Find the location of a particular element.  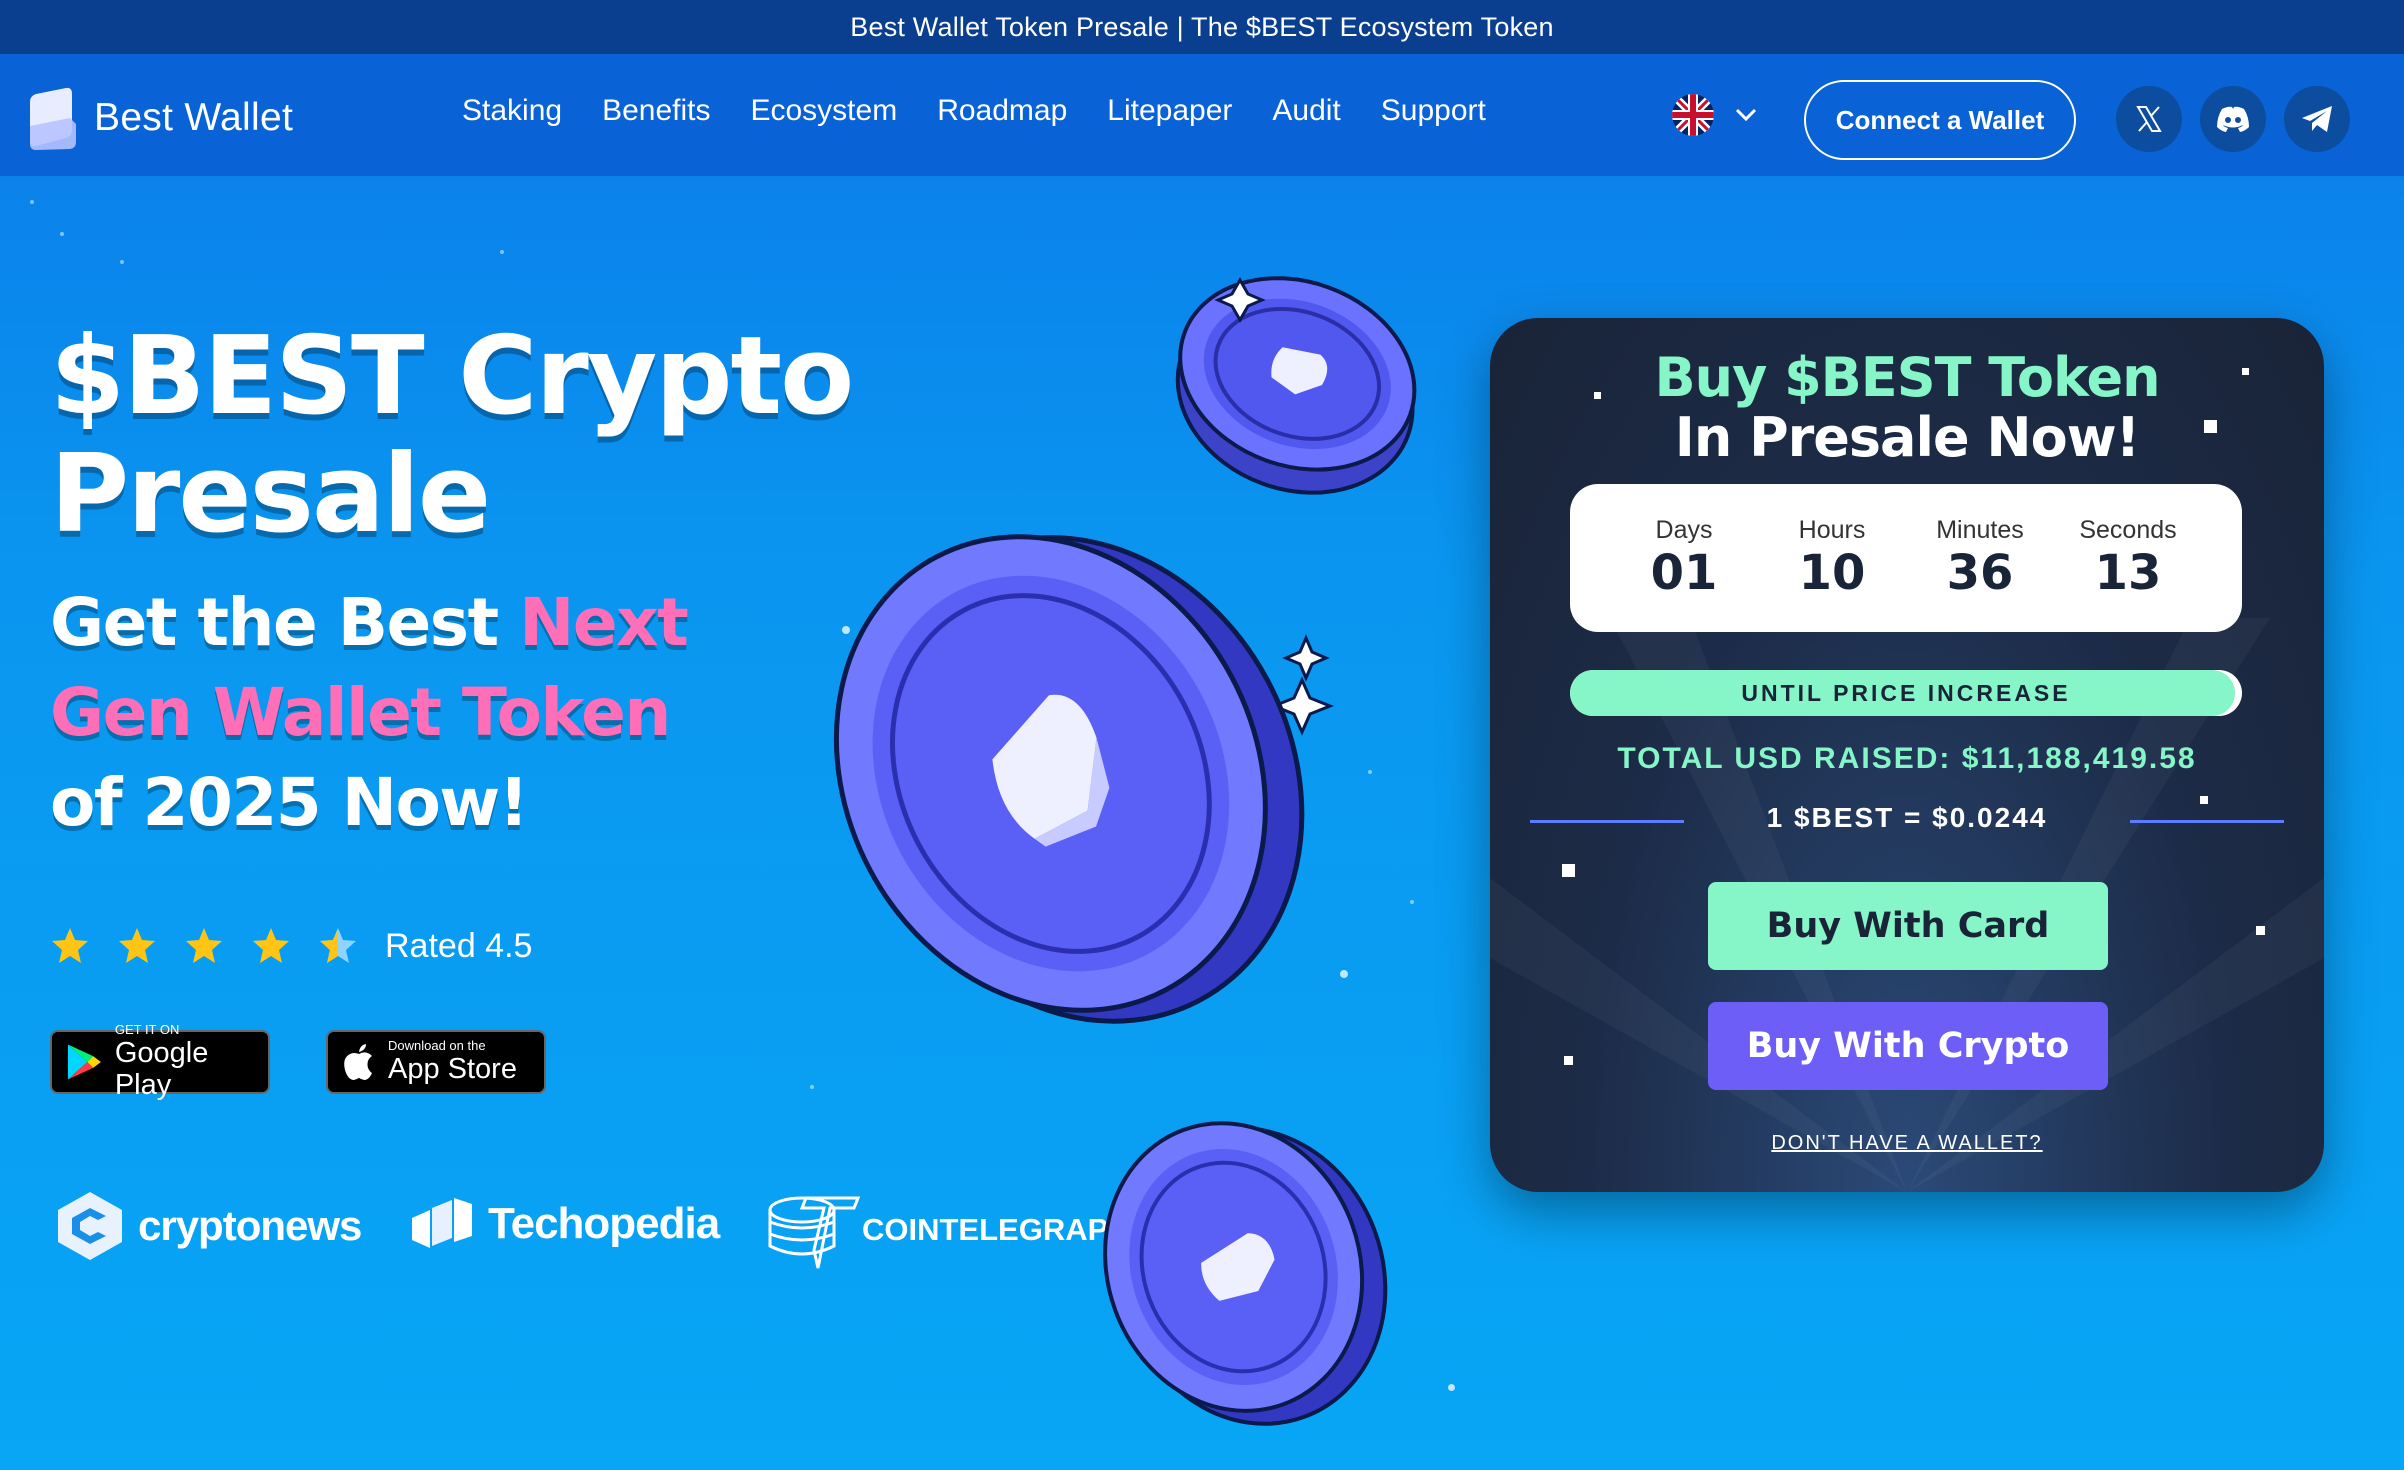

google-play-icon is located at coordinates (84, 1062).